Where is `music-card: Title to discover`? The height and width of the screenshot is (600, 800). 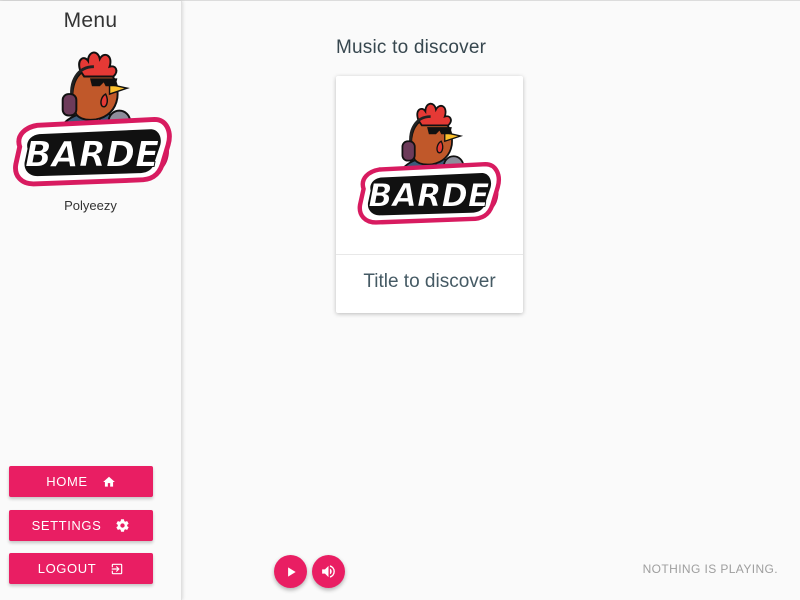 music-card: Title to discover is located at coordinates (429, 194).